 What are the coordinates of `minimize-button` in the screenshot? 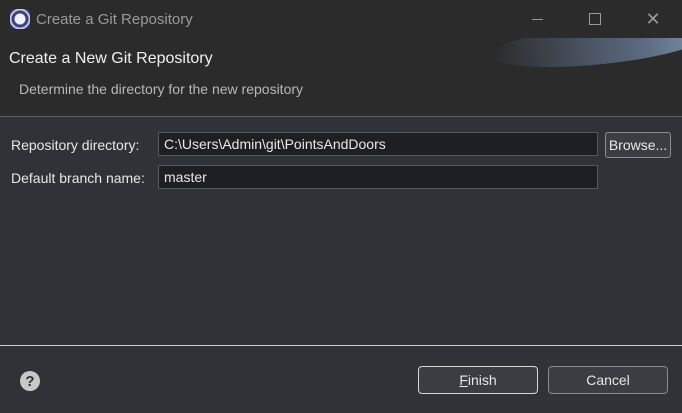 It's located at (537, 19).